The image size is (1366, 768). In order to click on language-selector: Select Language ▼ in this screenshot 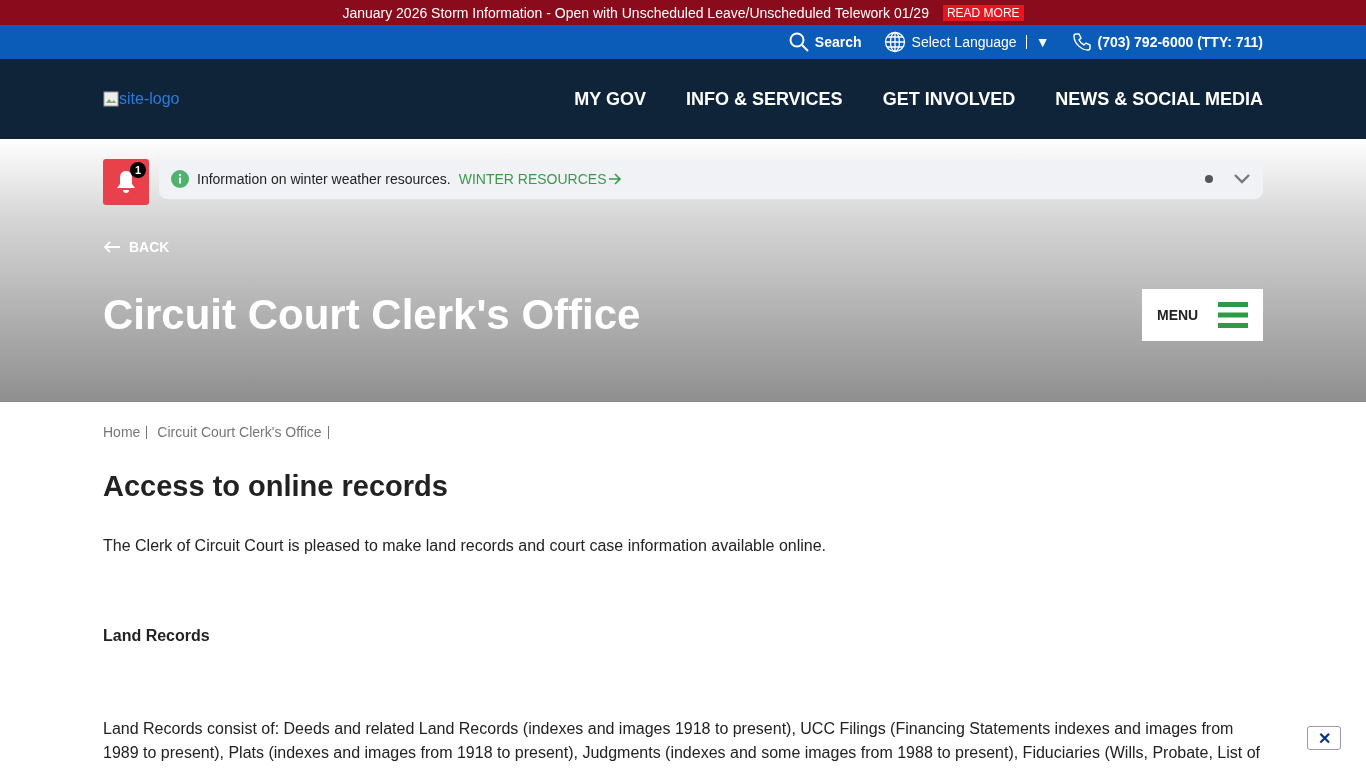, I will do `click(966, 42)`.